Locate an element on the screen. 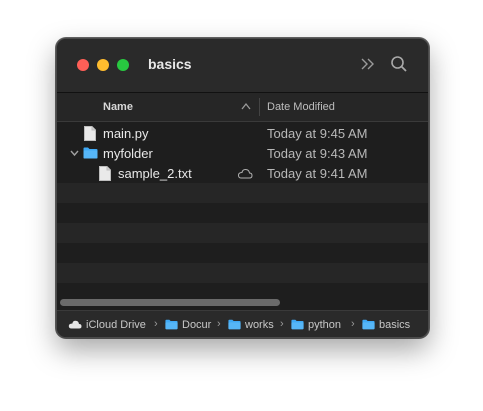 The height and width of the screenshot is (411, 483). path-item-basics: basics is located at coordinates (394, 325).